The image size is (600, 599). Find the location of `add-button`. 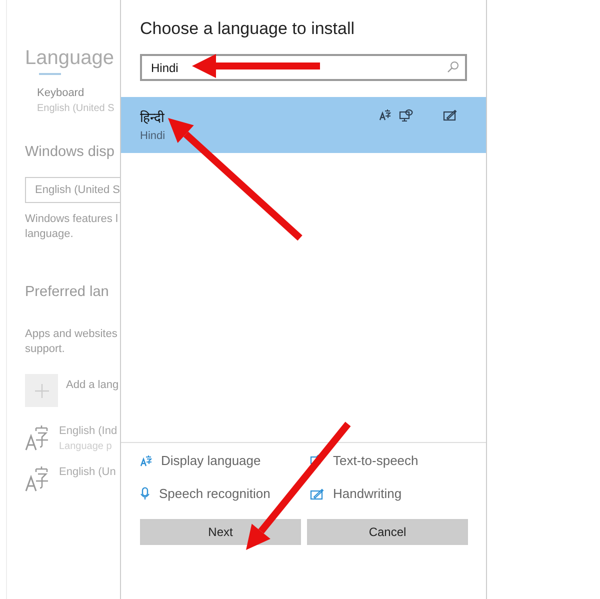

add-button is located at coordinates (41, 390).